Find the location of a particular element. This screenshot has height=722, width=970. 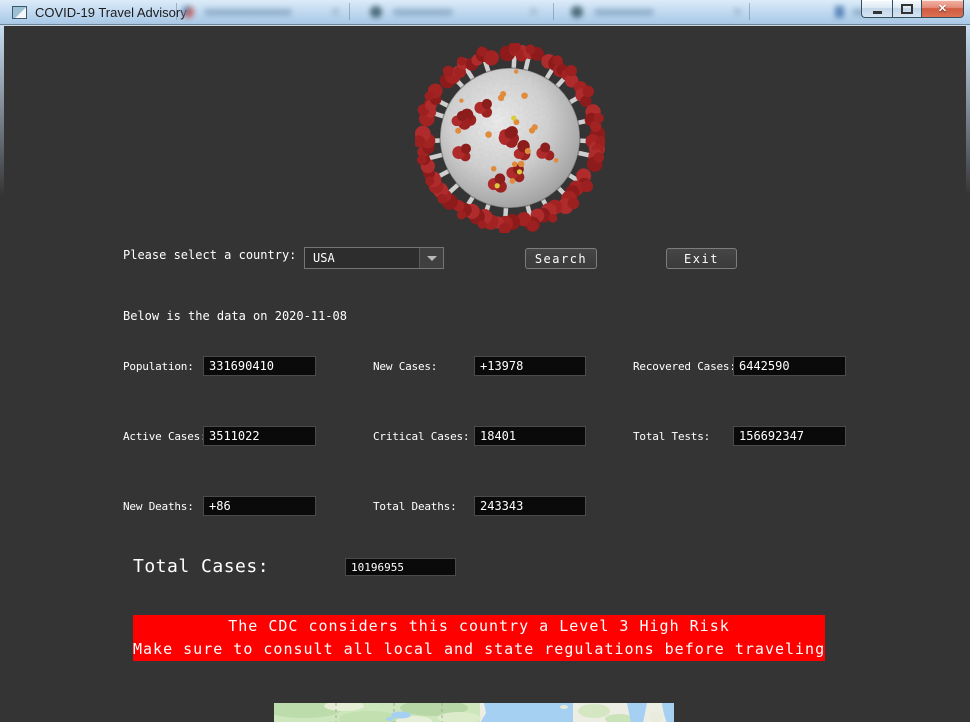

population-field is located at coordinates (259, 366).